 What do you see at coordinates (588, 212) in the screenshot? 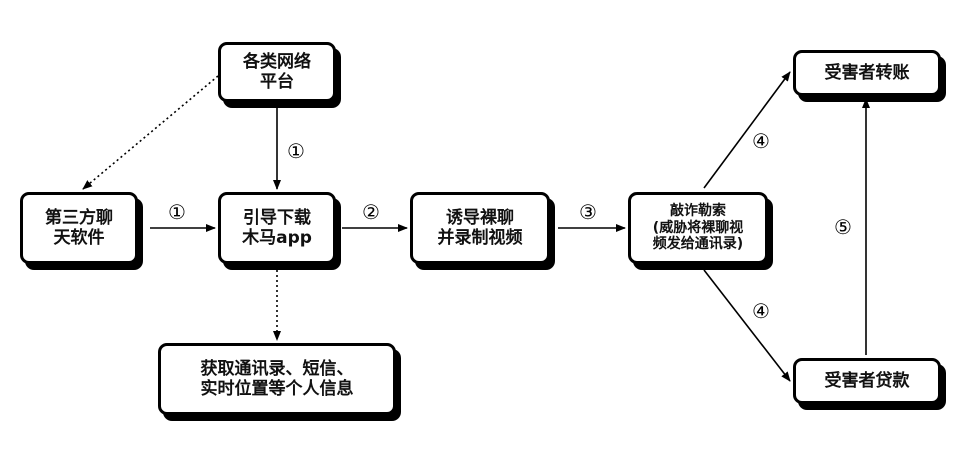
I see `step-label-3: ③` at bounding box center [588, 212].